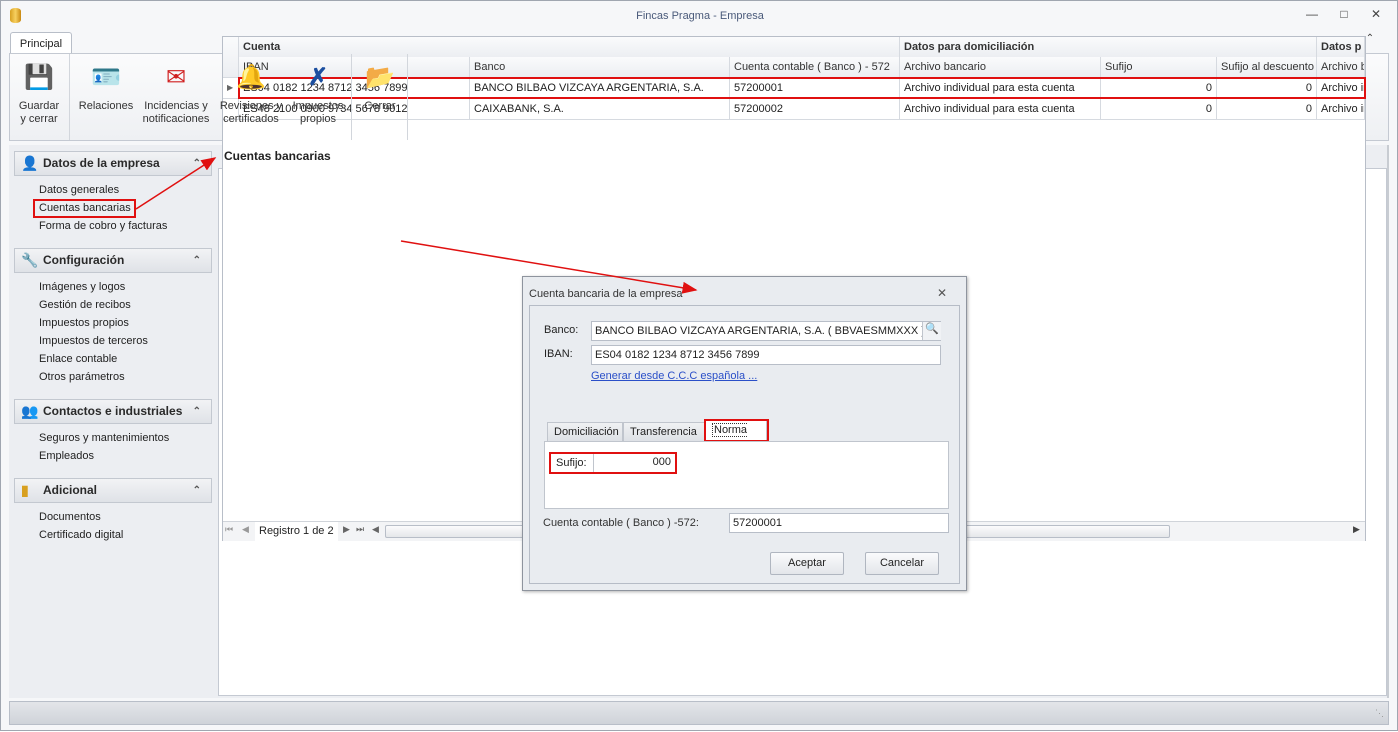 The width and height of the screenshot is (1398, 732). Describe the element at coordinates (113, 163) in the screenshot. I see `group-datos-empresa: 👤 Datos de la empresa ⌃` at that location.